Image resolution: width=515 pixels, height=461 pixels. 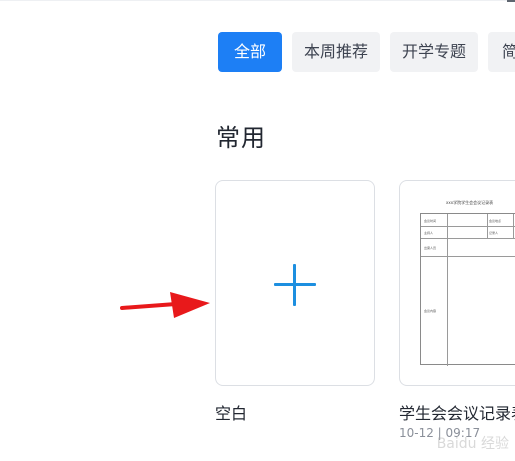 I want to click on tab-all: 全部, so click(x=250, y=52).